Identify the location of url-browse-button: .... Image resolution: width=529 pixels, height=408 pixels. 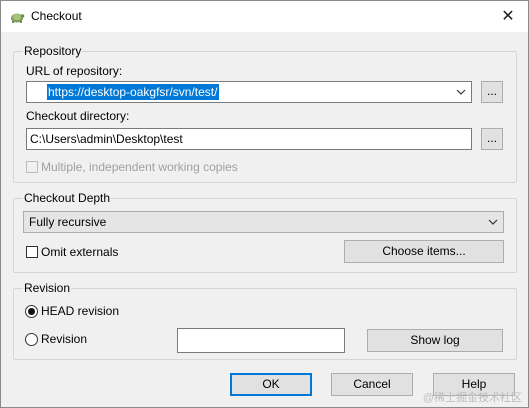
(492, 92).